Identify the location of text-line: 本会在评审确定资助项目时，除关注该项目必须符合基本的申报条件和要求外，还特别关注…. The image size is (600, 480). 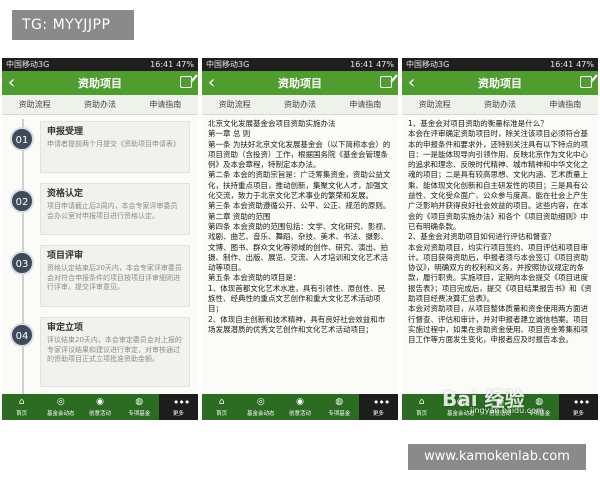
(498, 180).